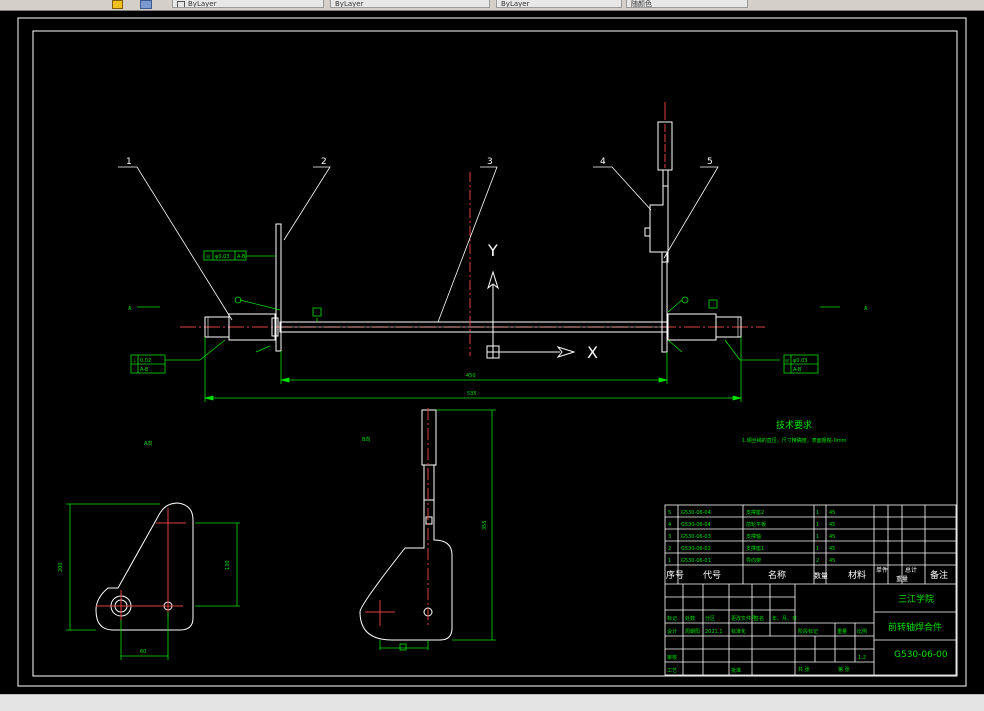 This screenshot has width=984, height=711. I want to click on svg-text: G530-06-03, so click(696, 537).